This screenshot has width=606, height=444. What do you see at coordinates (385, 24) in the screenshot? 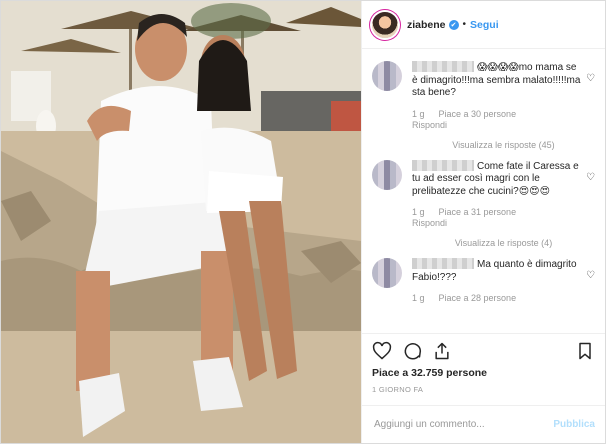
I see `author-avatar` at bounding box center [385, 24].